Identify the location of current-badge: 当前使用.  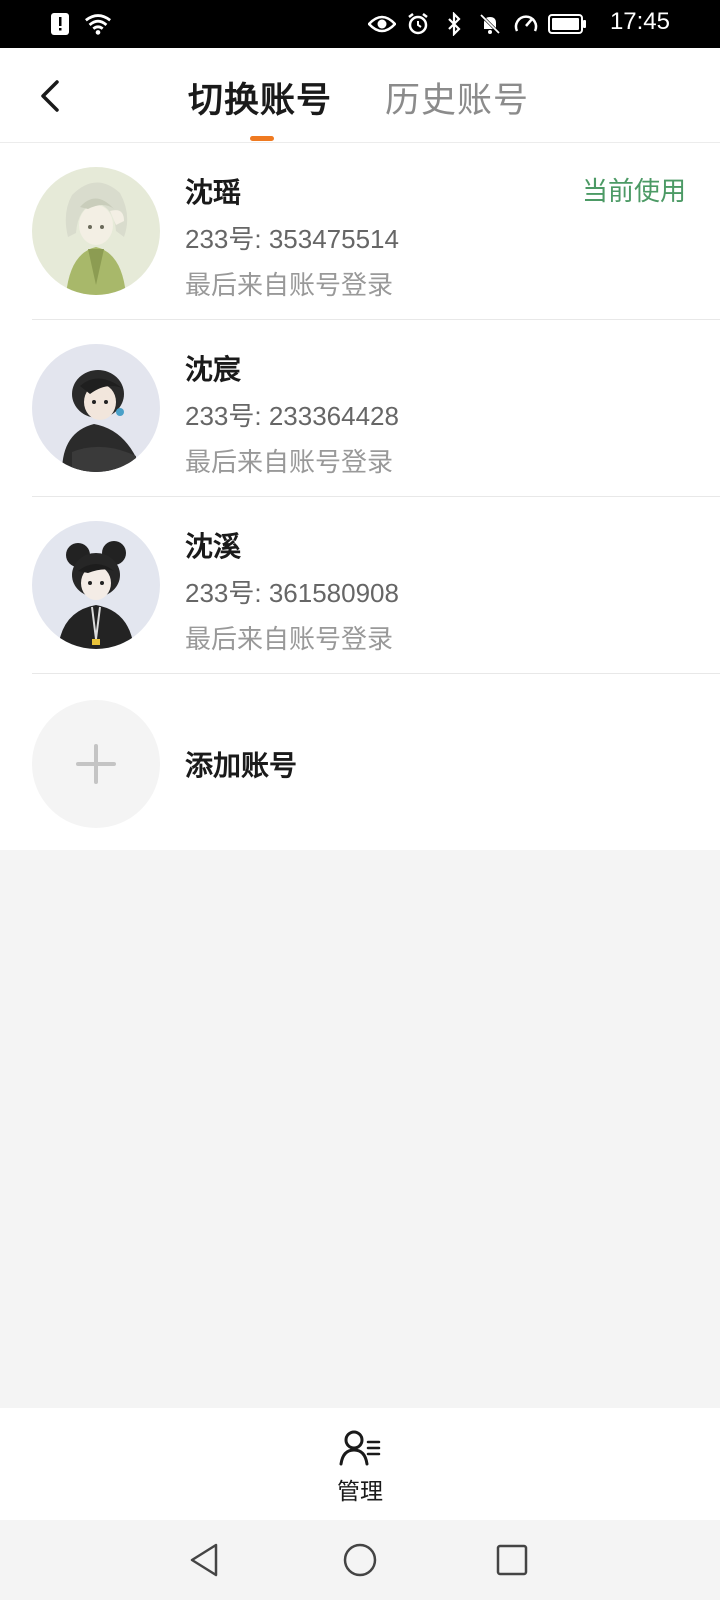
(633, 192).